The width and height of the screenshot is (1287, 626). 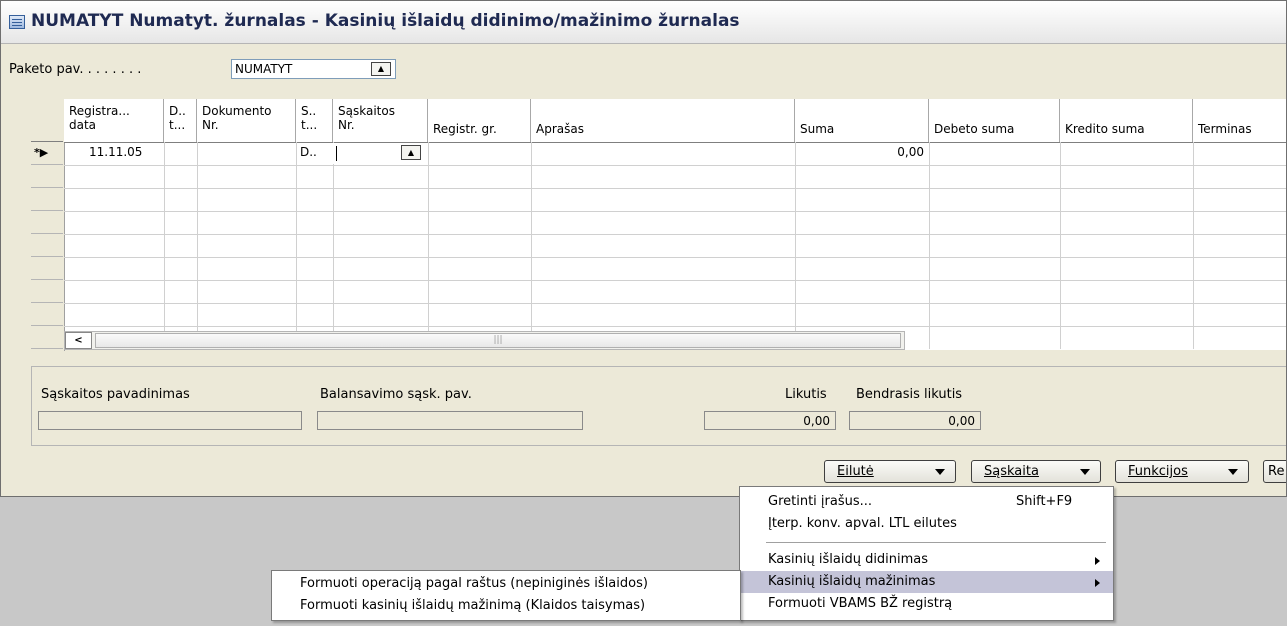 What do you see at coordinates (936, 542) in the screenshot?
I see `menu-separator` at bounding box center [936, 542].